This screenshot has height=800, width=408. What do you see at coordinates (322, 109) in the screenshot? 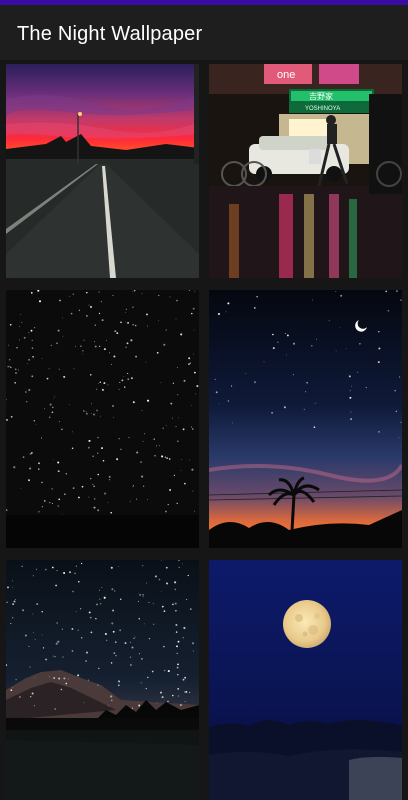
I see `svg-text: YOSHINOYA` at bounding box center [322, 109].